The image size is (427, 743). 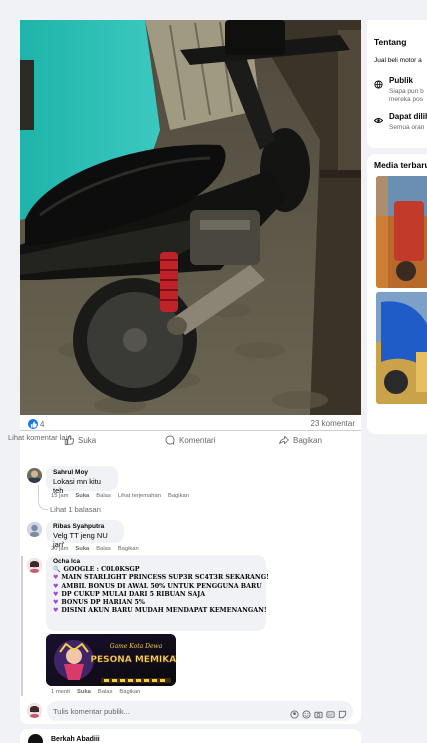 I want to click on promo-main-text: PESONA MEMIKAT, so click(x=133, y=660).